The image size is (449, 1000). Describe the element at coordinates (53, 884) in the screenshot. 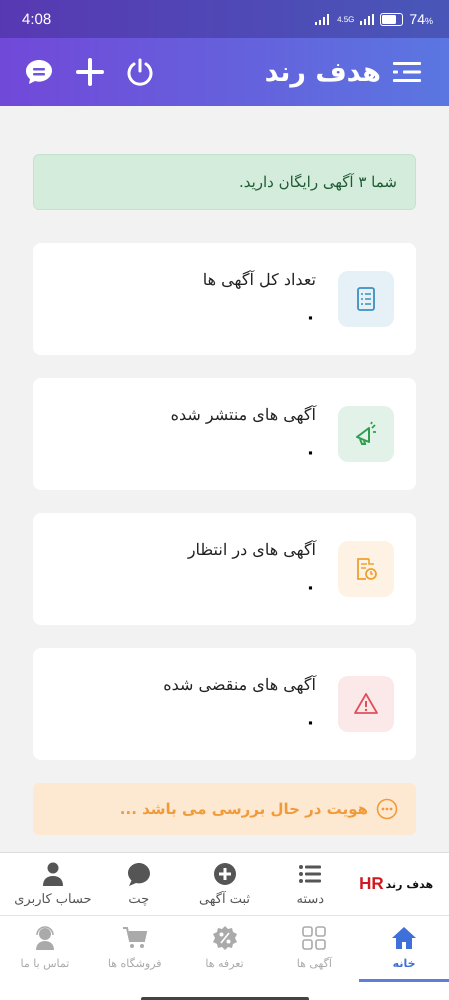

I see `quick-bar-item: حساب کاربری` at that location.